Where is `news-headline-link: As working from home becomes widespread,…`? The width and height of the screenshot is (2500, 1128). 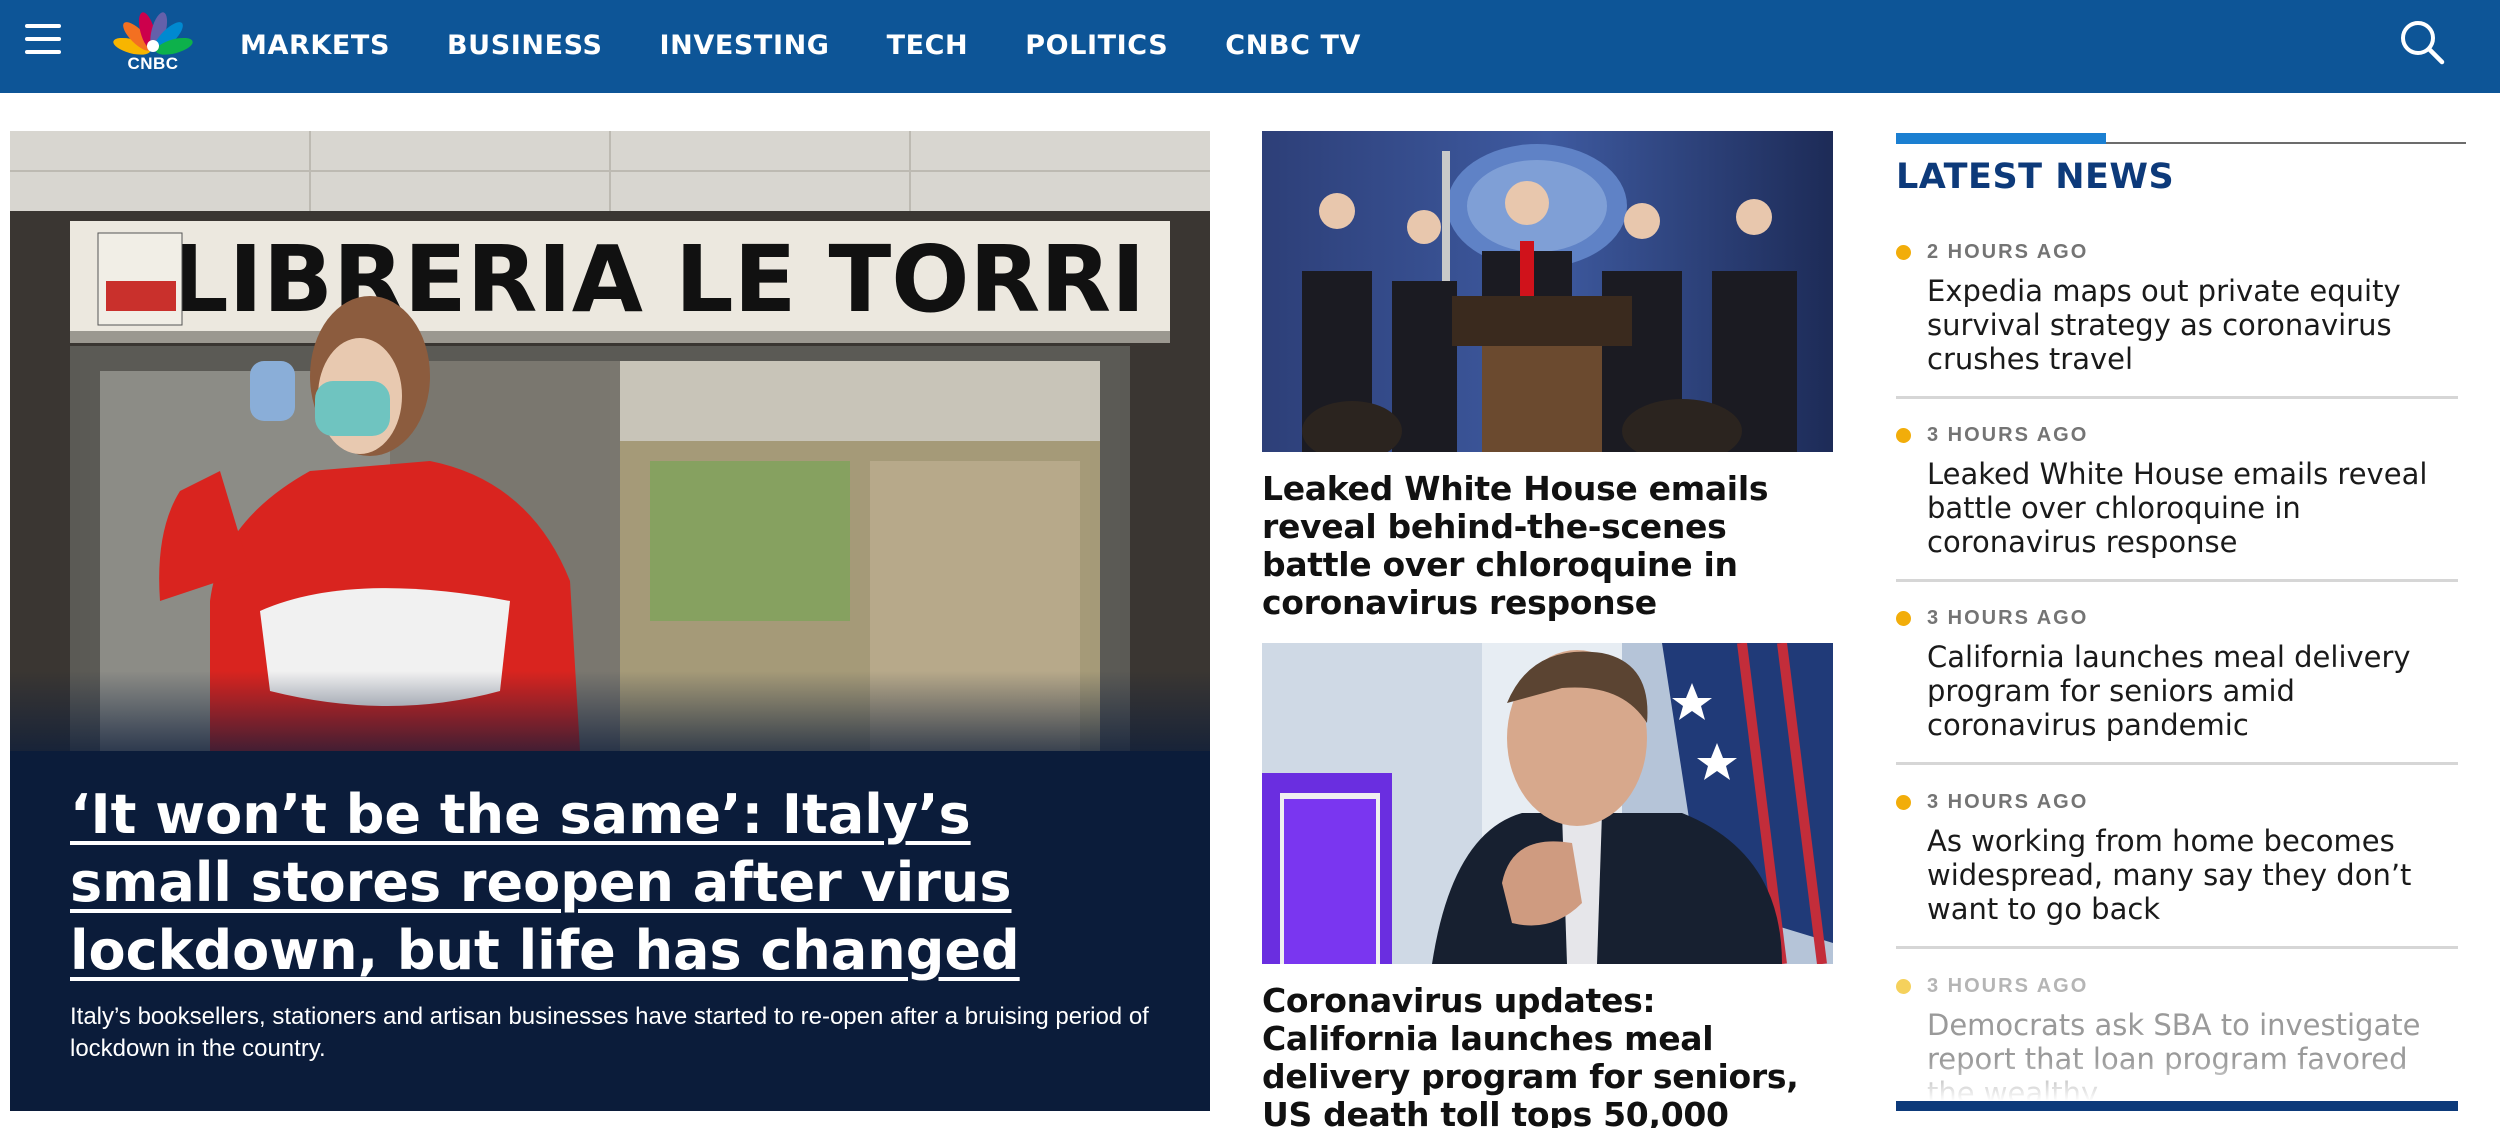 news-headline-link: As working from home becomes widespread,… is located at coordinates (2192, 875).